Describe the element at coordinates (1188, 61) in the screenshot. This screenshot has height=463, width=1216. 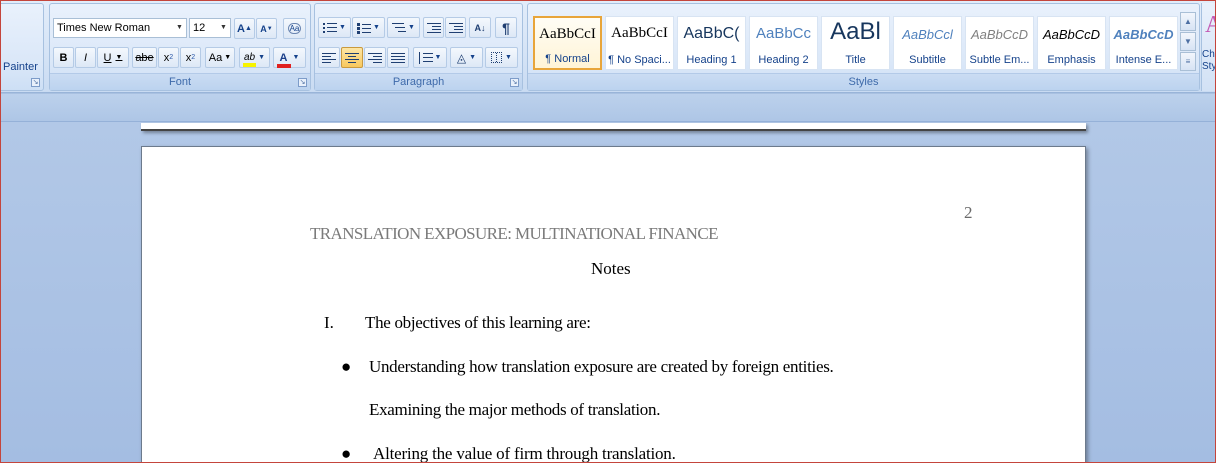
I see `gallery-more-icon: ≡` at that location.